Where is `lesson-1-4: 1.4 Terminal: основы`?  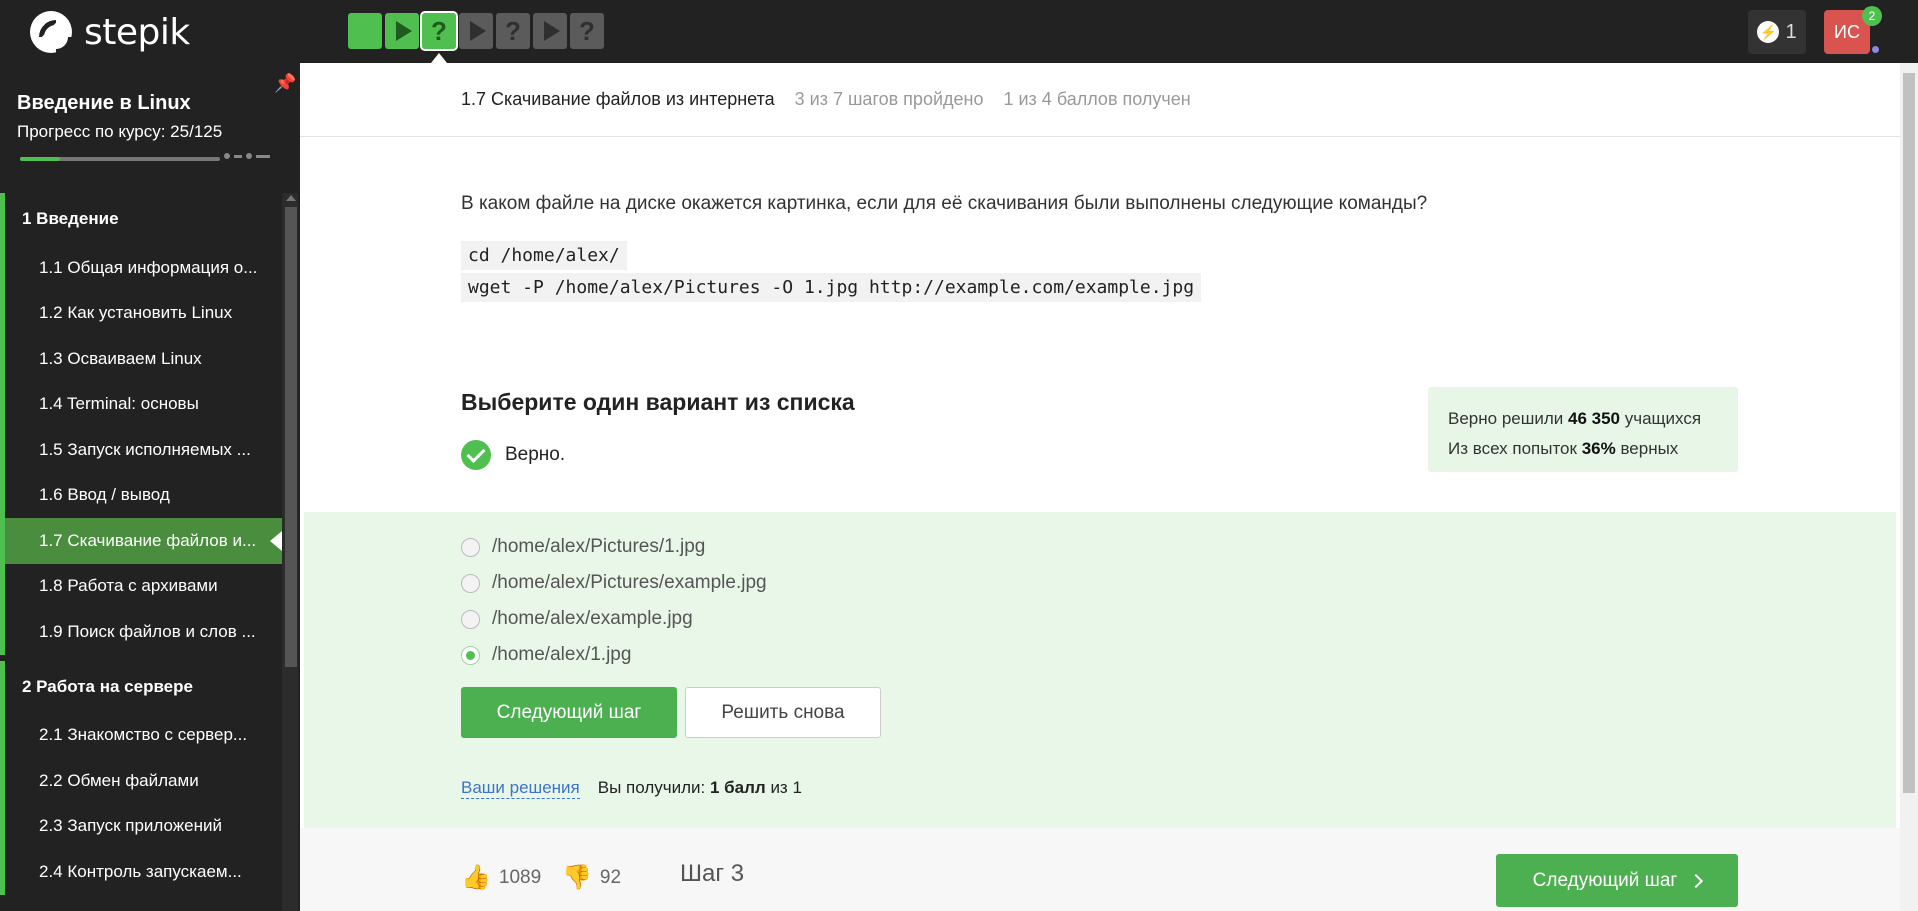
lesson-1-4: 1.4 Terminal: основы is located at coordinates (141, 404).